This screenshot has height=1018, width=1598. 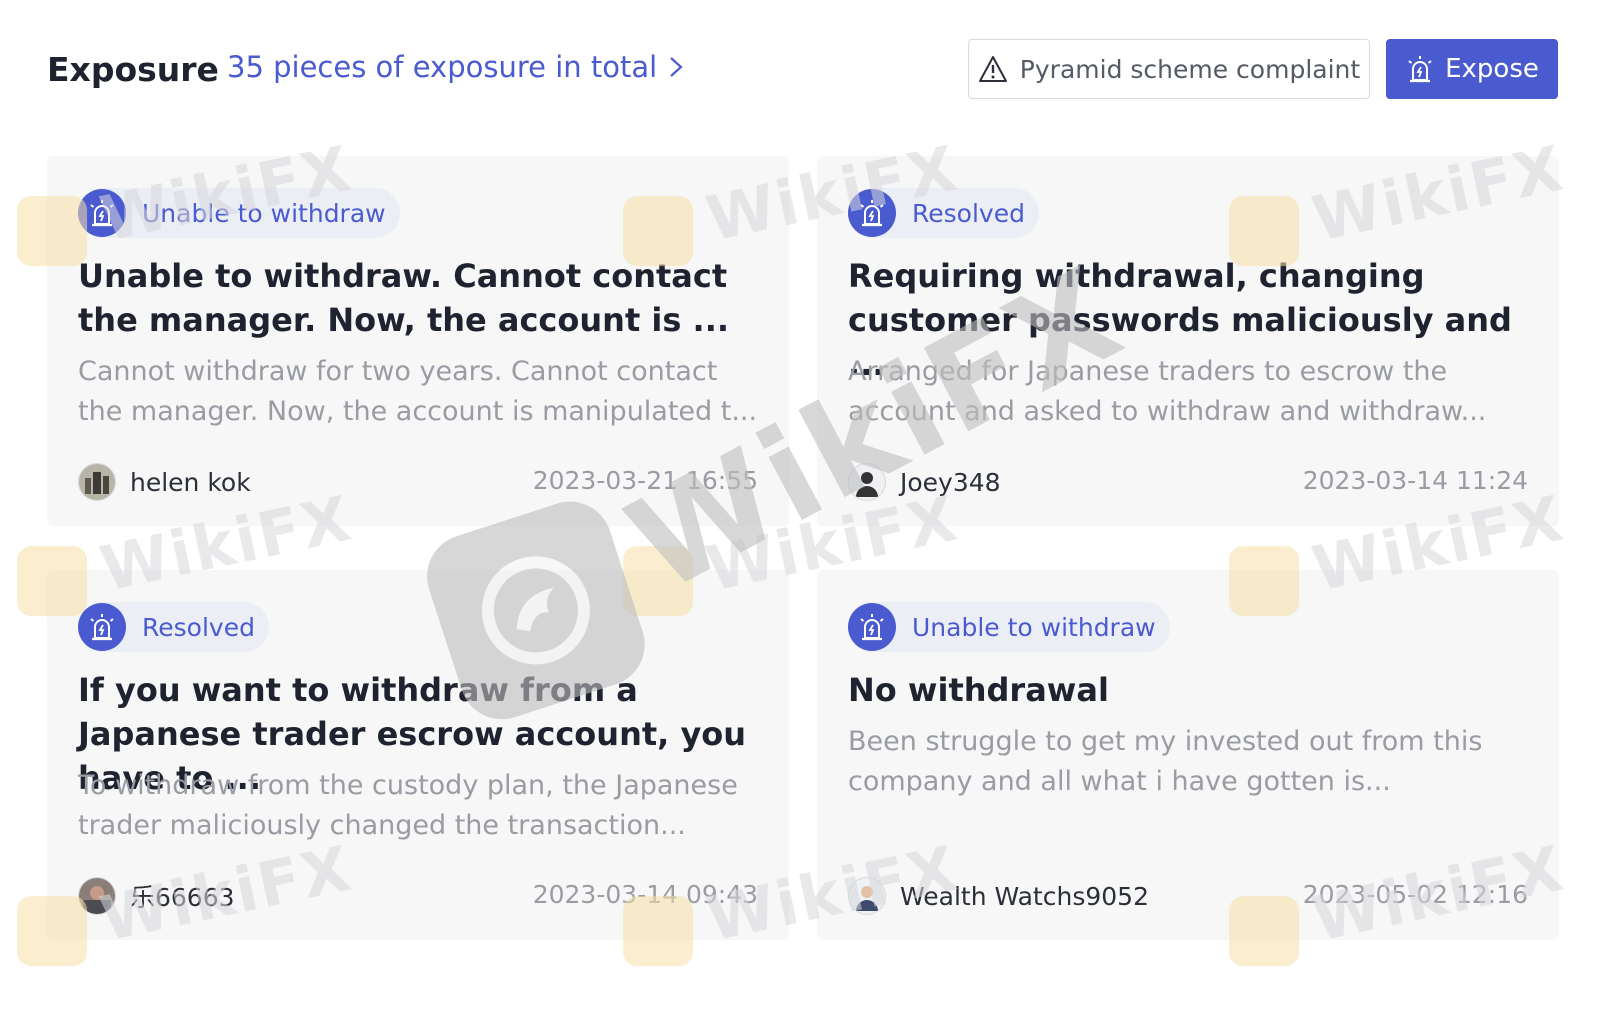 I want to click on total-exposure-link: 35 pieces of exposure in total, so click(x=456, y=67).